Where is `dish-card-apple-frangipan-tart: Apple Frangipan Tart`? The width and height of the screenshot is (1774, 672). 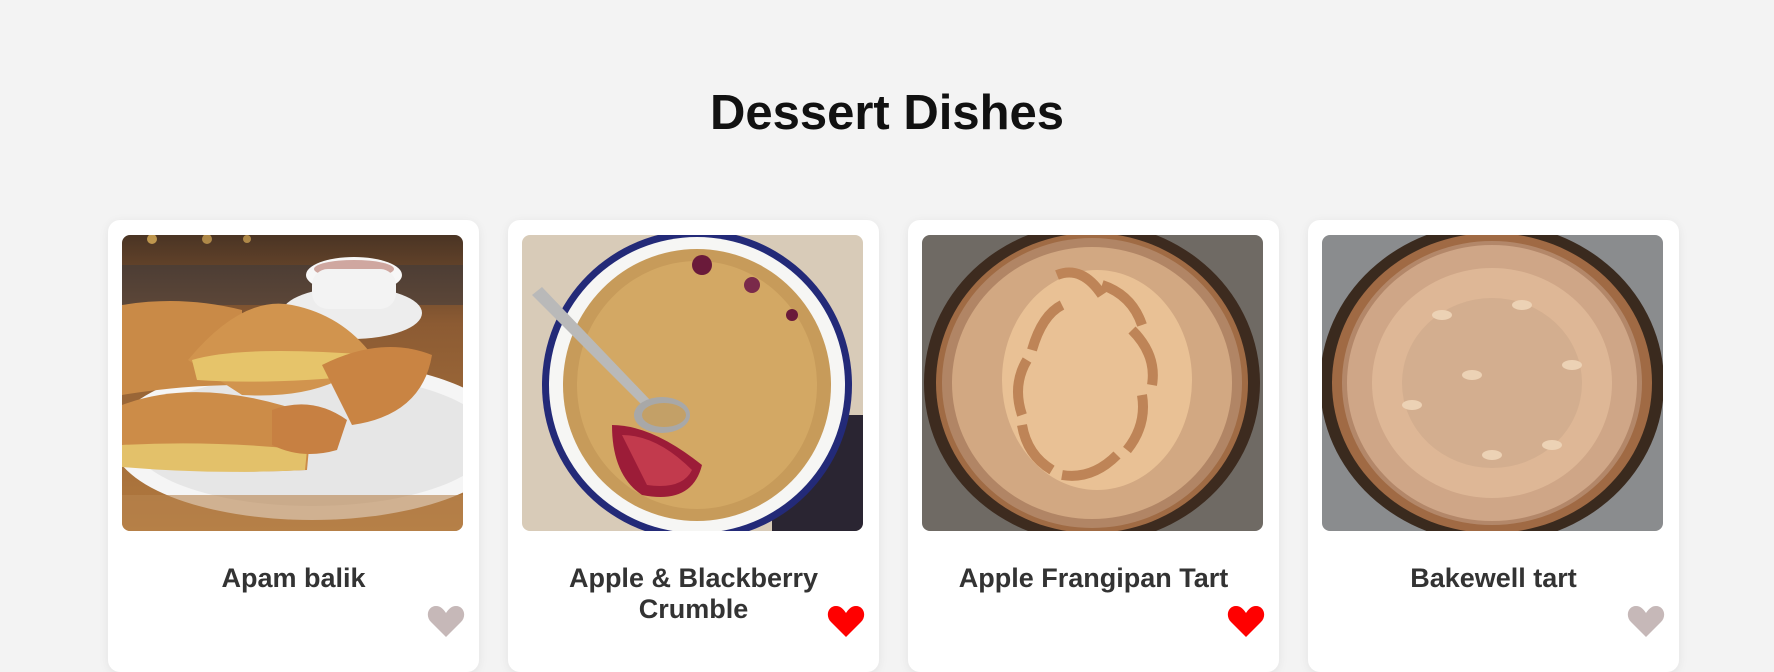
dish-card-apple-frangipan-tart: Apple Frangipan Tart is located at coordinates (1093, 446).